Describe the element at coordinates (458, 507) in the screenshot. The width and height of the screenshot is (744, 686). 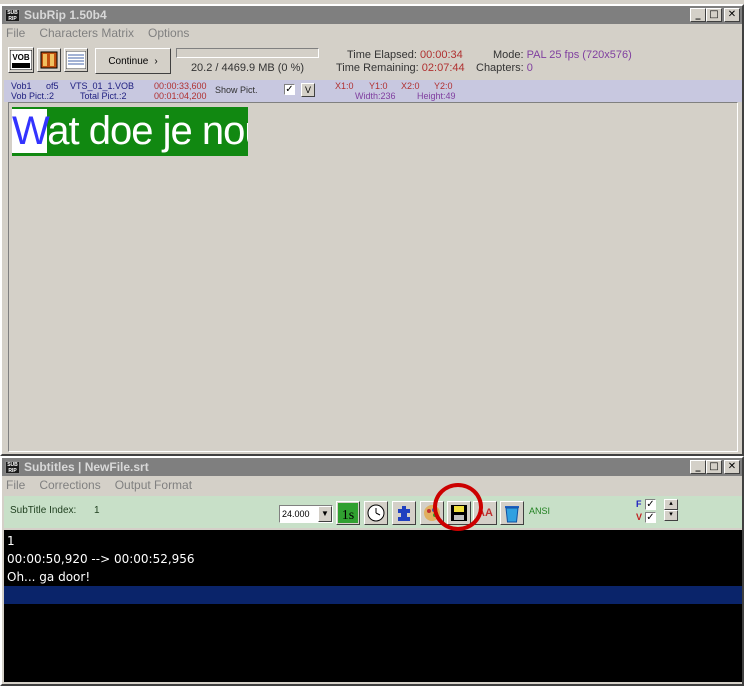
I see `highlight-circle` at that location.